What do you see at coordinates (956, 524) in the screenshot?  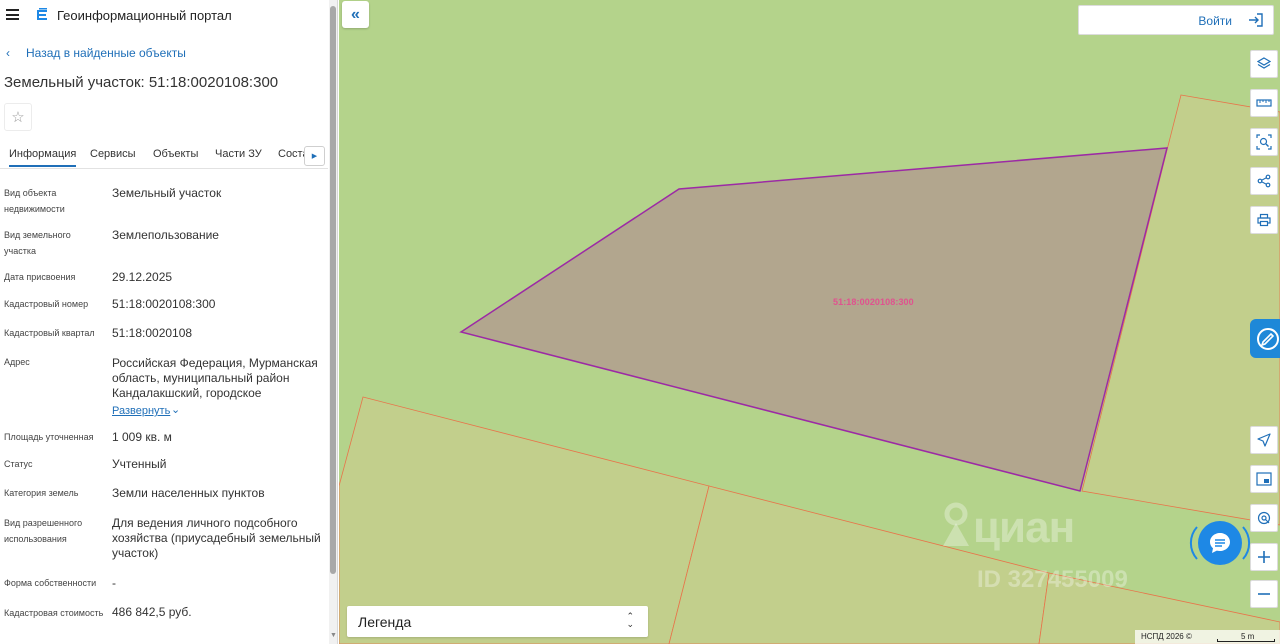 I see `watermark-pin-icon` at bounding box center [956, 524].